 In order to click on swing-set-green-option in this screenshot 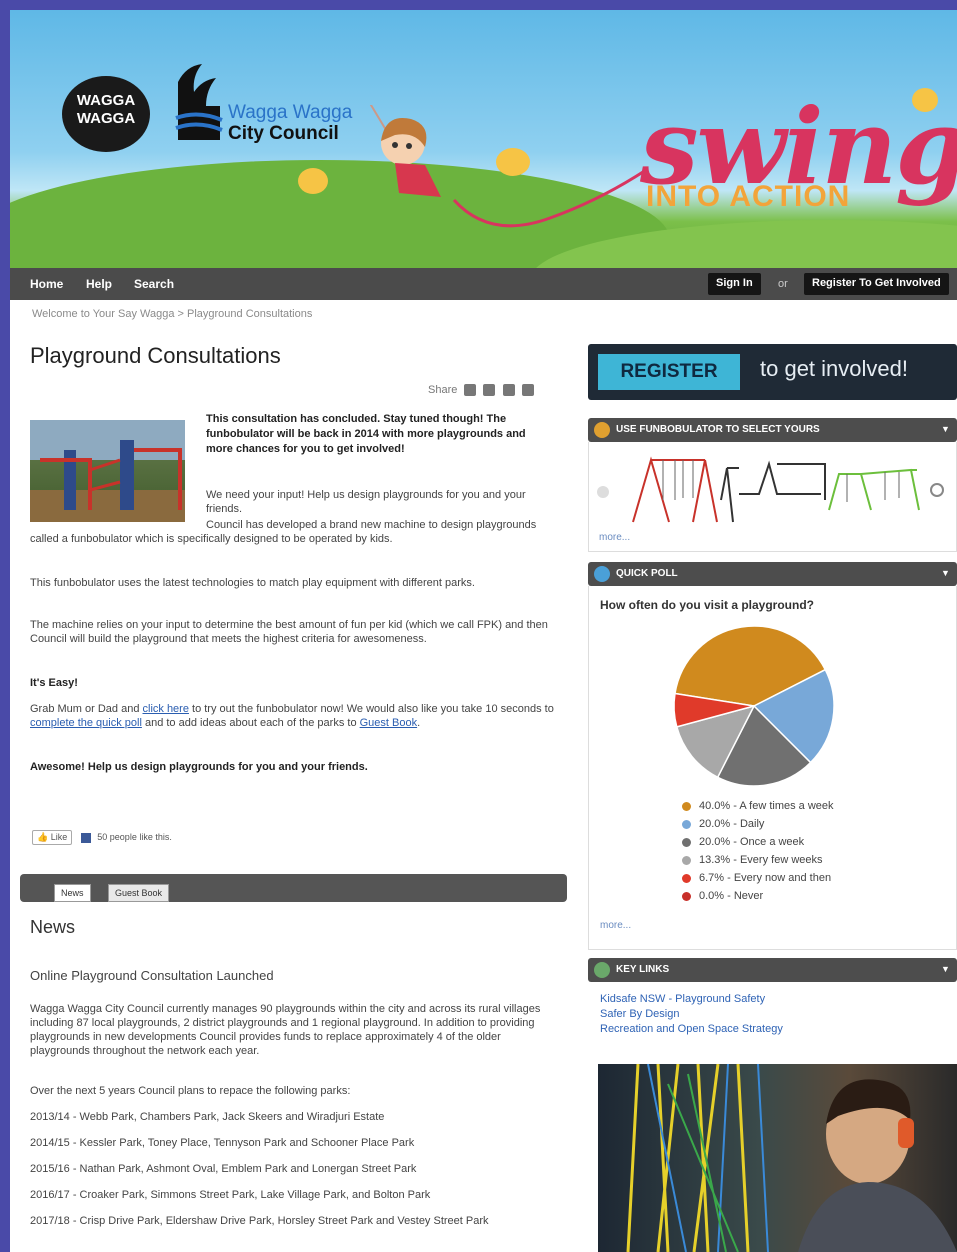, I will do `click(874, 489)`.